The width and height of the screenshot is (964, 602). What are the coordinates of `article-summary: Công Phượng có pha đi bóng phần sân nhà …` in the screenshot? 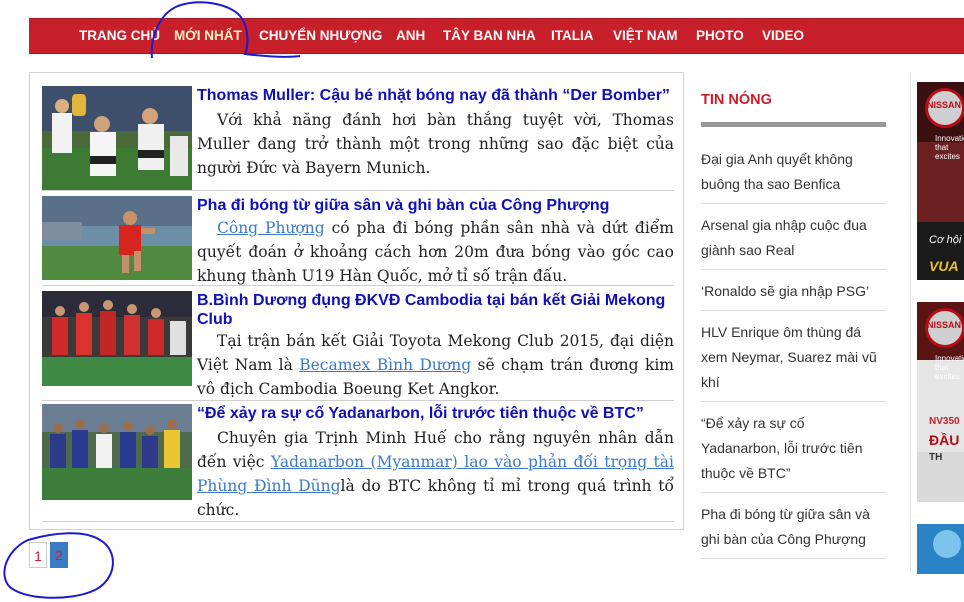 It's located at (435, 252).